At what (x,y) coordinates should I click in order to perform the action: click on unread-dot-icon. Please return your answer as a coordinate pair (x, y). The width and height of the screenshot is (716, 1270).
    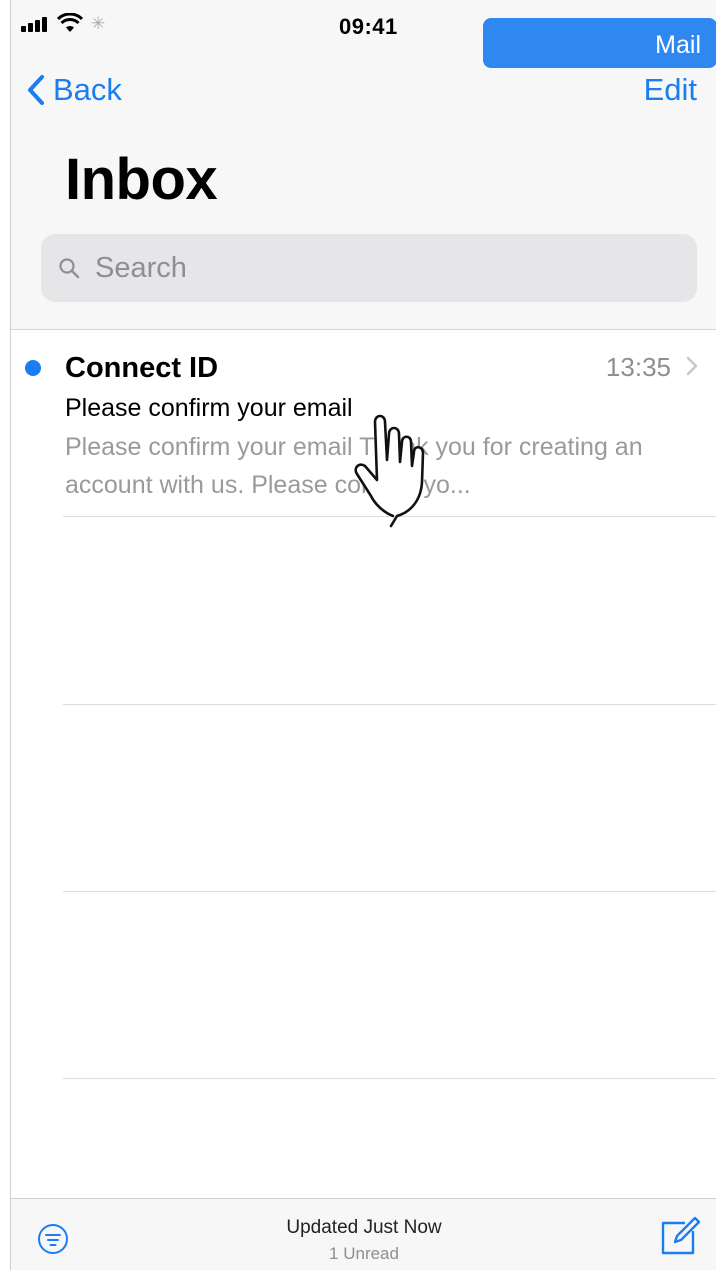
    Looking at the image, I should click on (33, 368).